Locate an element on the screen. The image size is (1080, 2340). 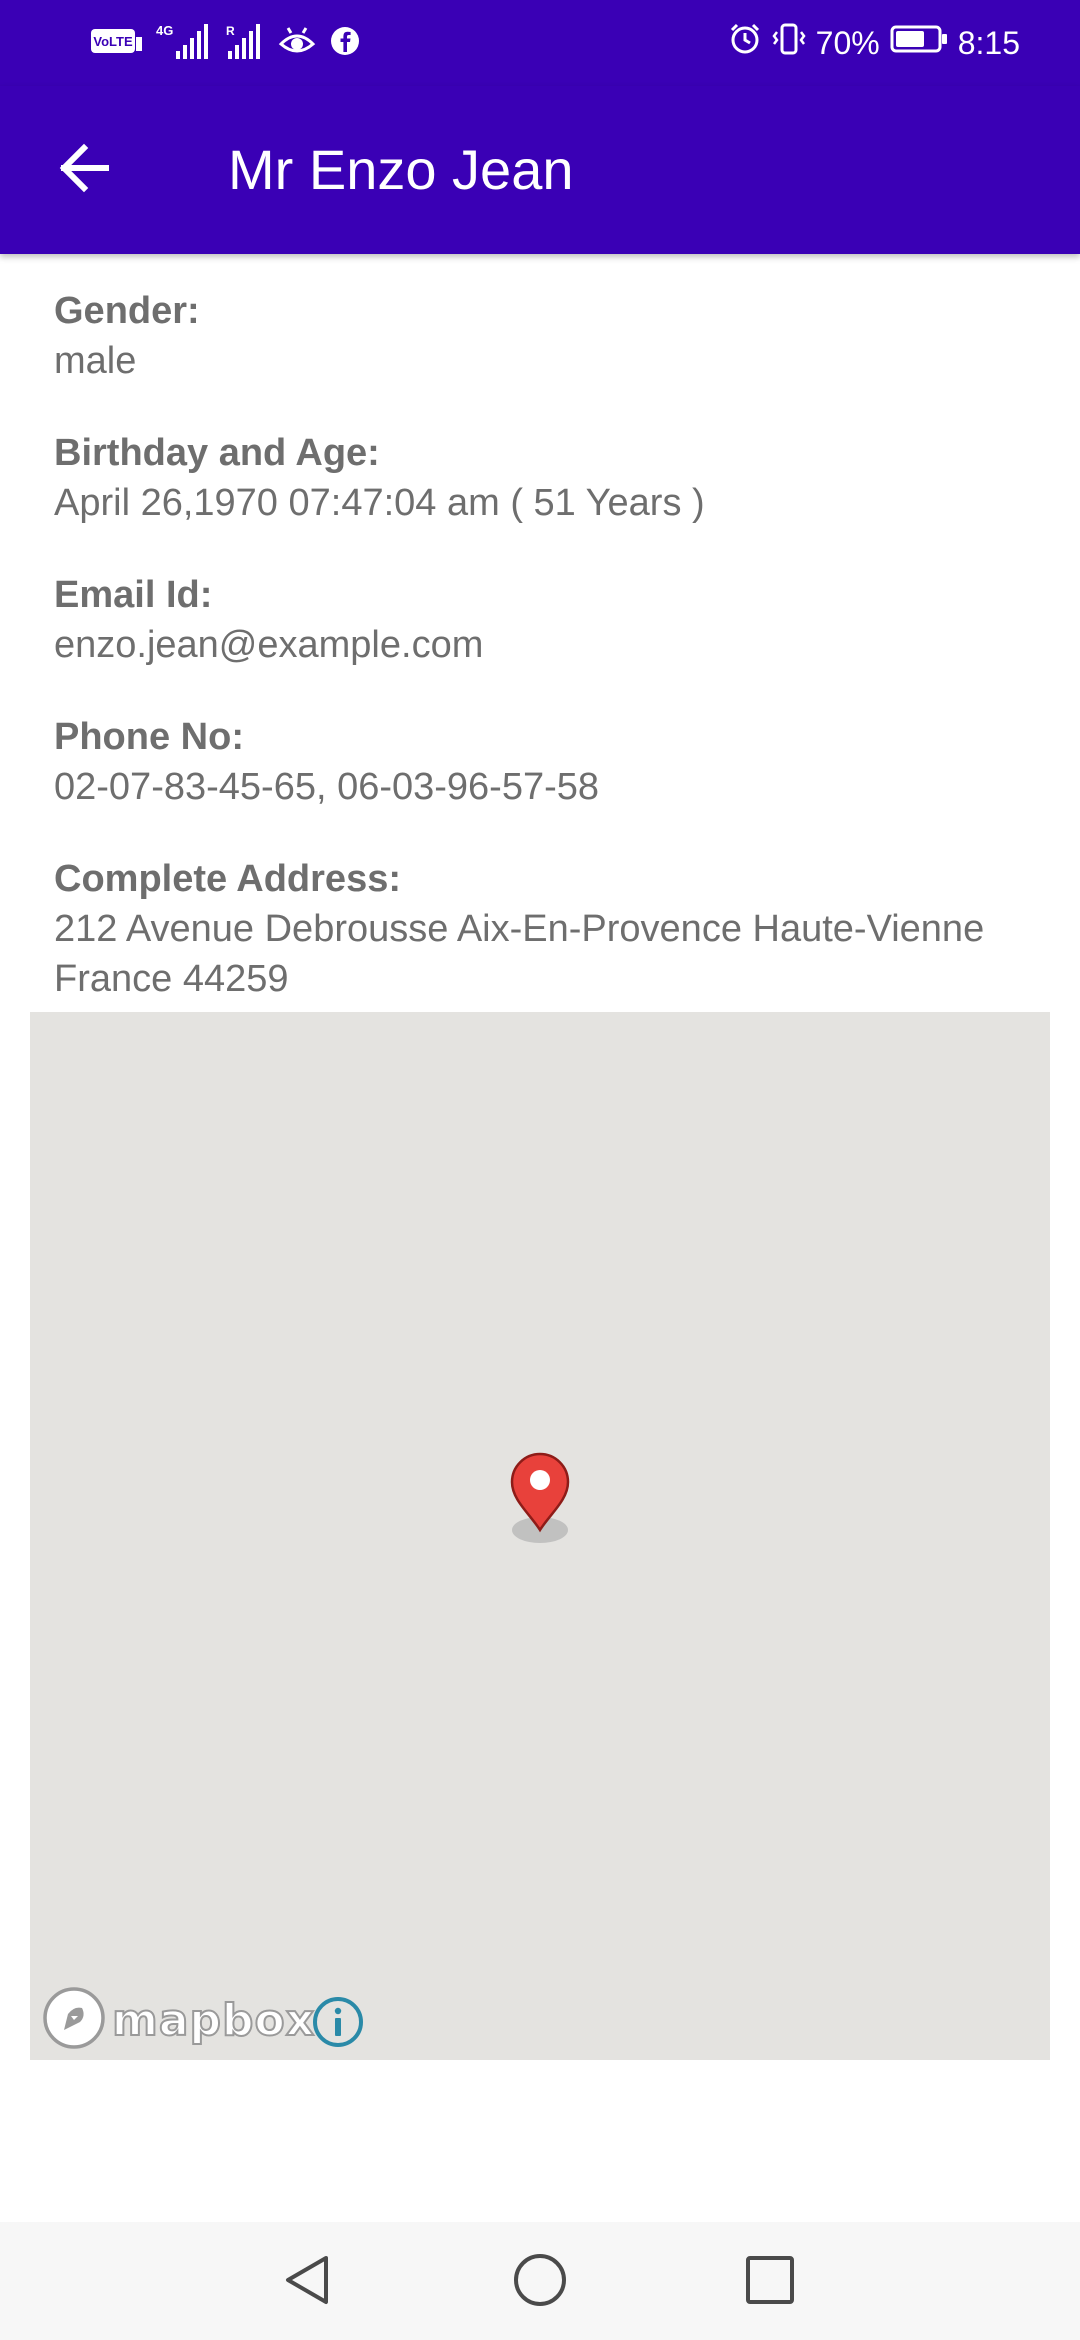
status-bar: VoLTE 4G R 70% 8:15 is located at coordinates (540, 43).